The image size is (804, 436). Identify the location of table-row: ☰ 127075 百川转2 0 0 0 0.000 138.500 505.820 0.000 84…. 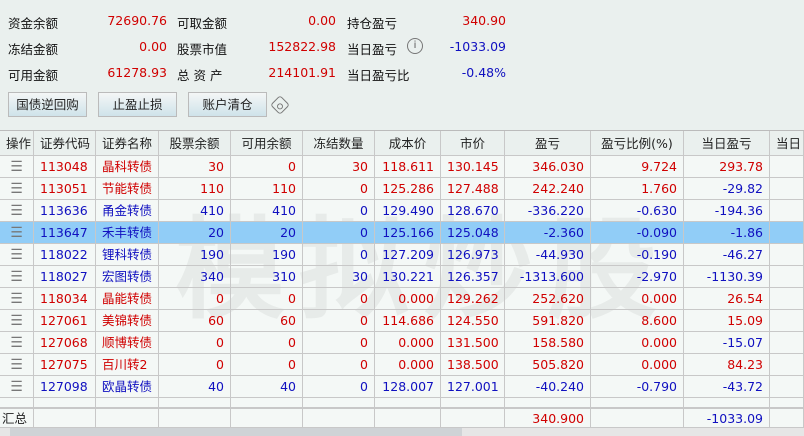
(402, 365).